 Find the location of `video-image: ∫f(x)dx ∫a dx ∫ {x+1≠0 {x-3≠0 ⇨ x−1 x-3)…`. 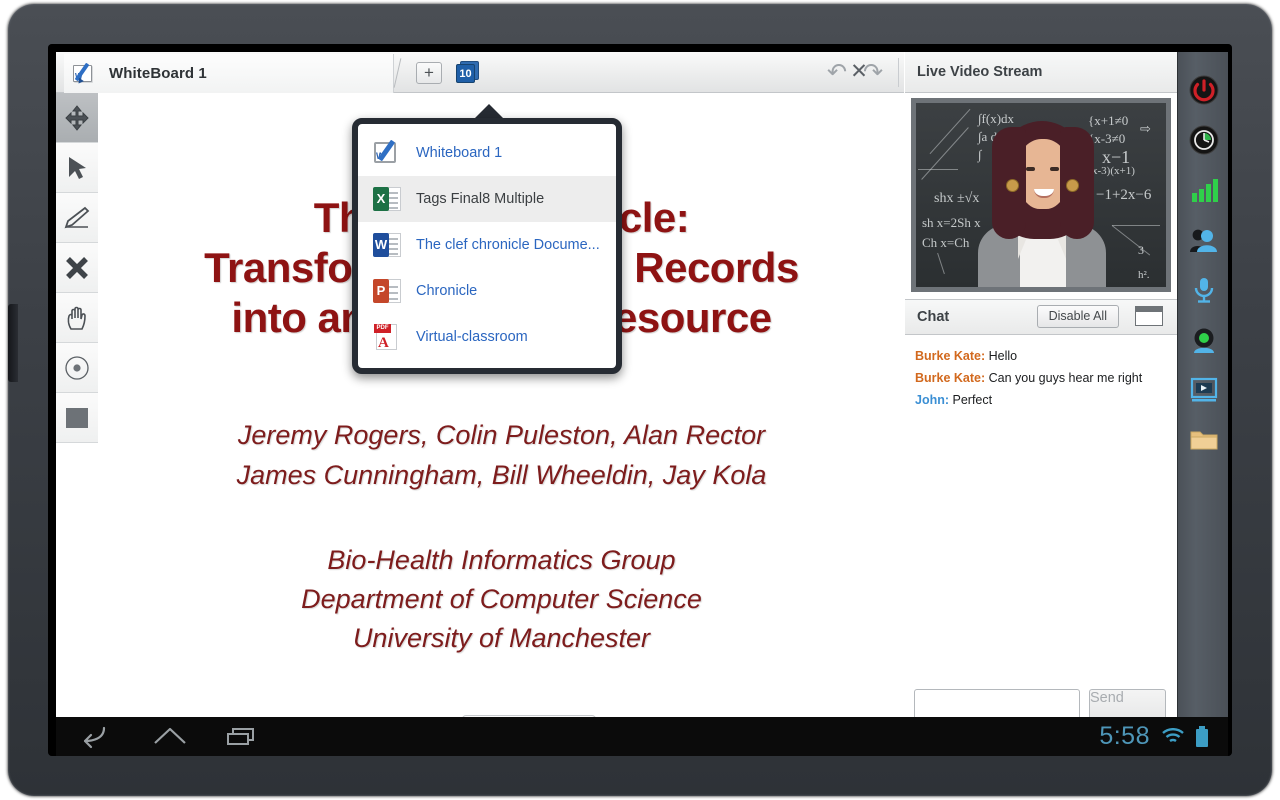

video-image: ∫f(x)dx ∫a dx ∫ {x+1≠0 {x-3≠0 ⇨ x−1 x-3)… is located at coordinates (1041, 195).